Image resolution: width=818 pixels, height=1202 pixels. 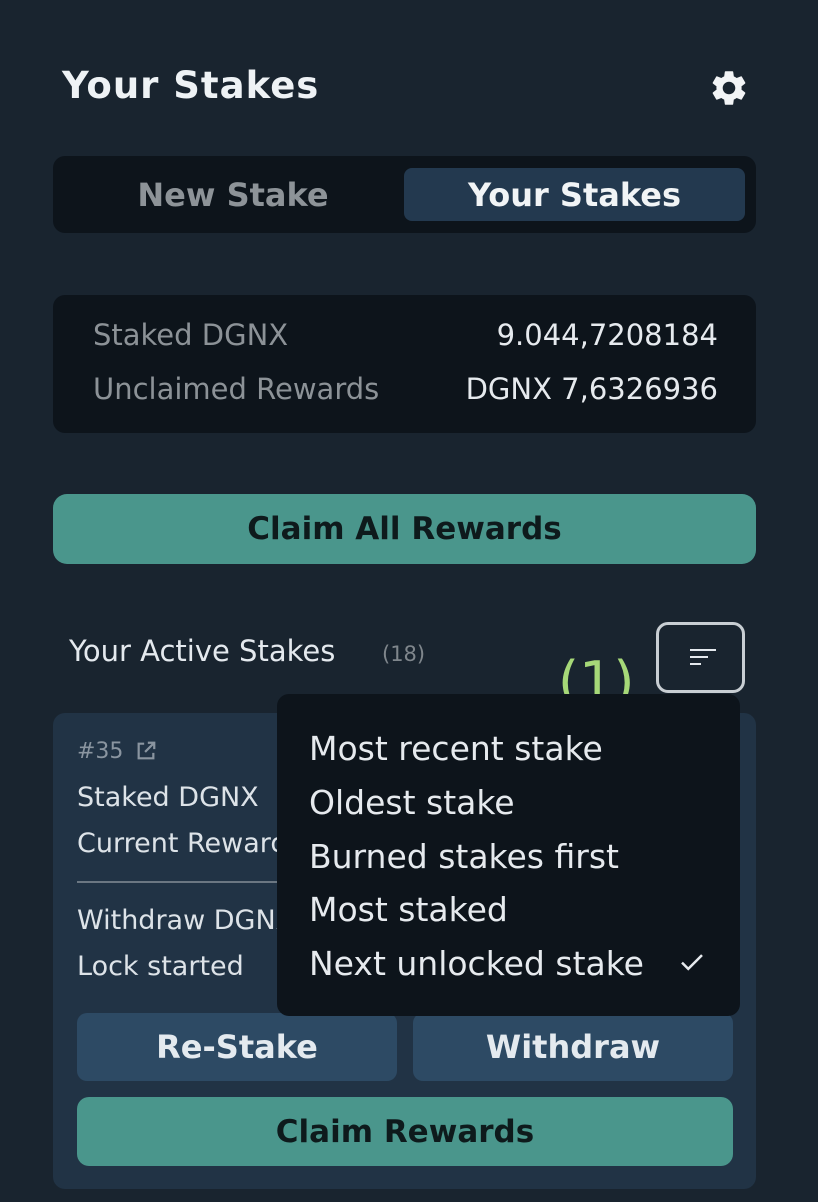 What do you see at coordinates (100, 751) in the screenshot?
I see `stake-id: #35` at bounding box center [100, 751].